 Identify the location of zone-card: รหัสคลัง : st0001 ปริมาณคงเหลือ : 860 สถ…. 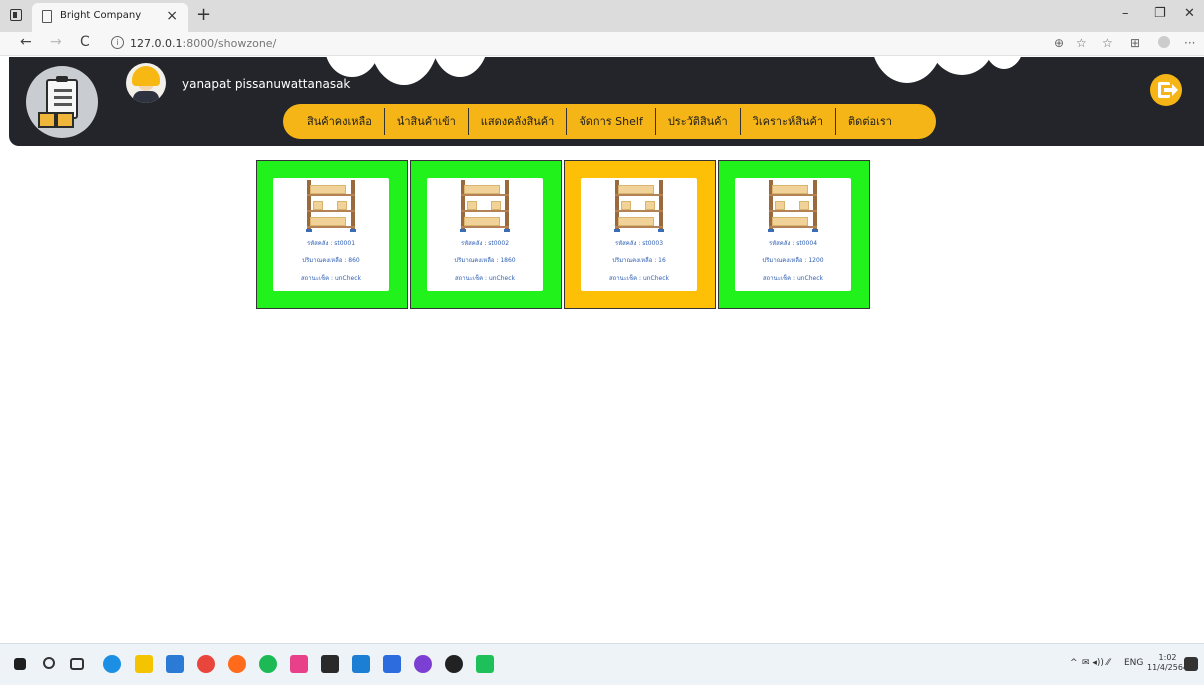
(332, 234).